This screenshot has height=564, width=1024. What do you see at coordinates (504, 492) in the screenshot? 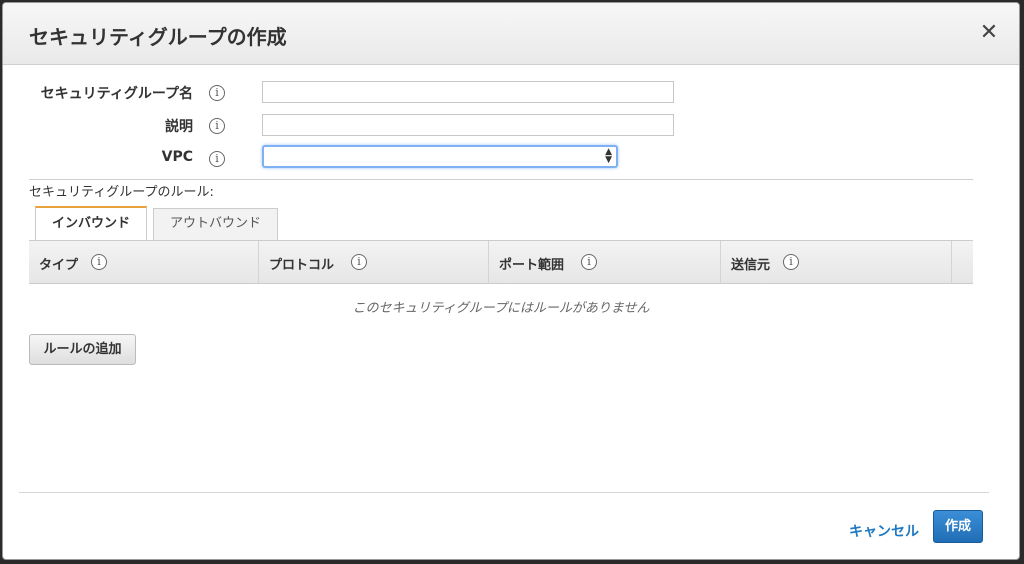
I see `footer-divider` at bounding box center [504, 492].